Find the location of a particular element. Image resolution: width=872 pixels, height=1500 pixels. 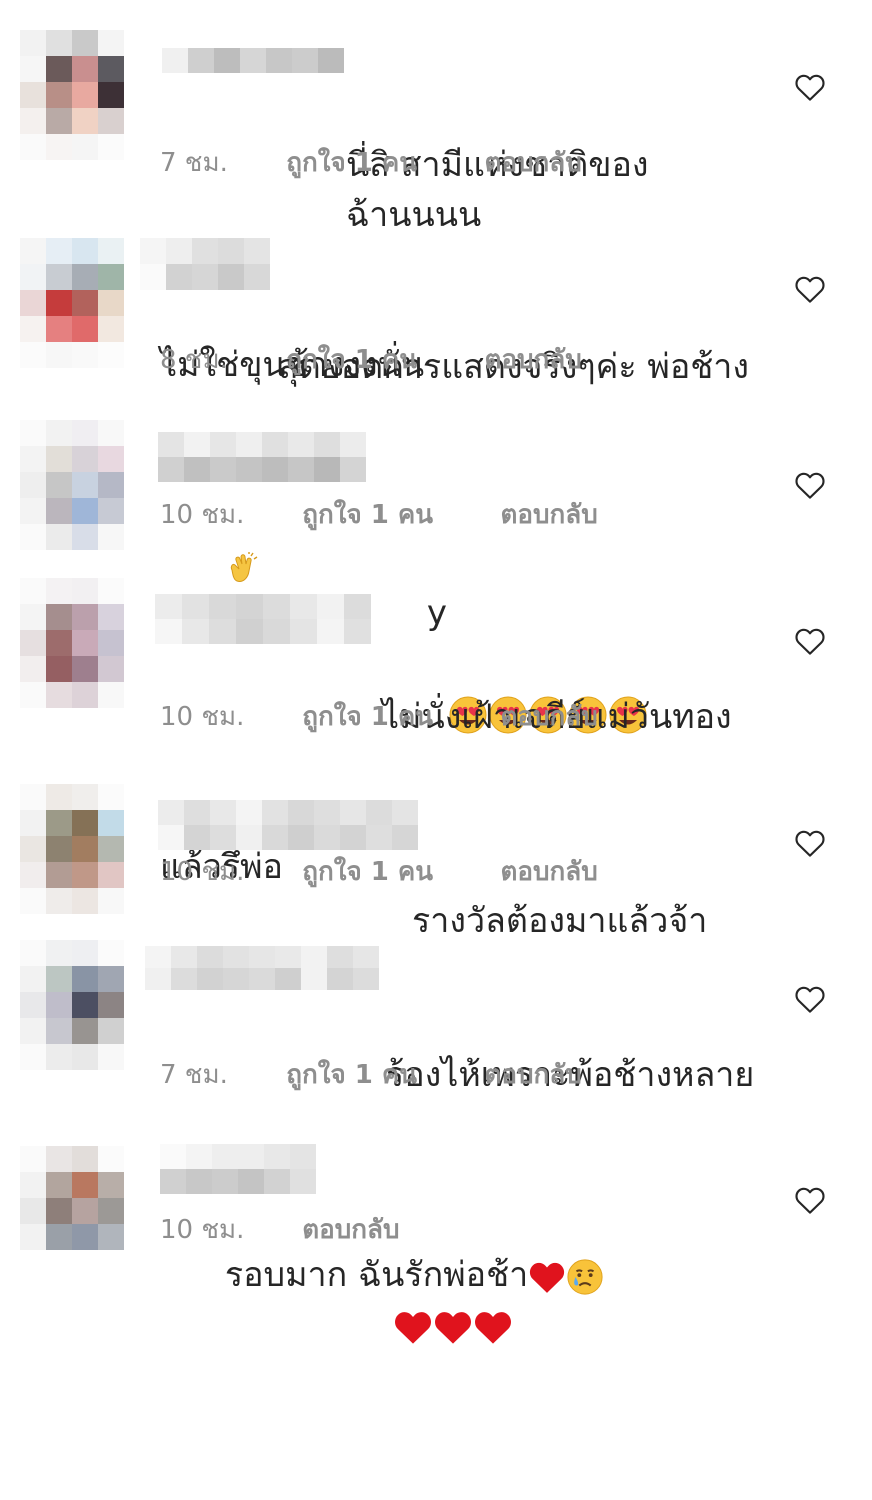

red-heart-emoji-group is located at coordinates (470, 1325).